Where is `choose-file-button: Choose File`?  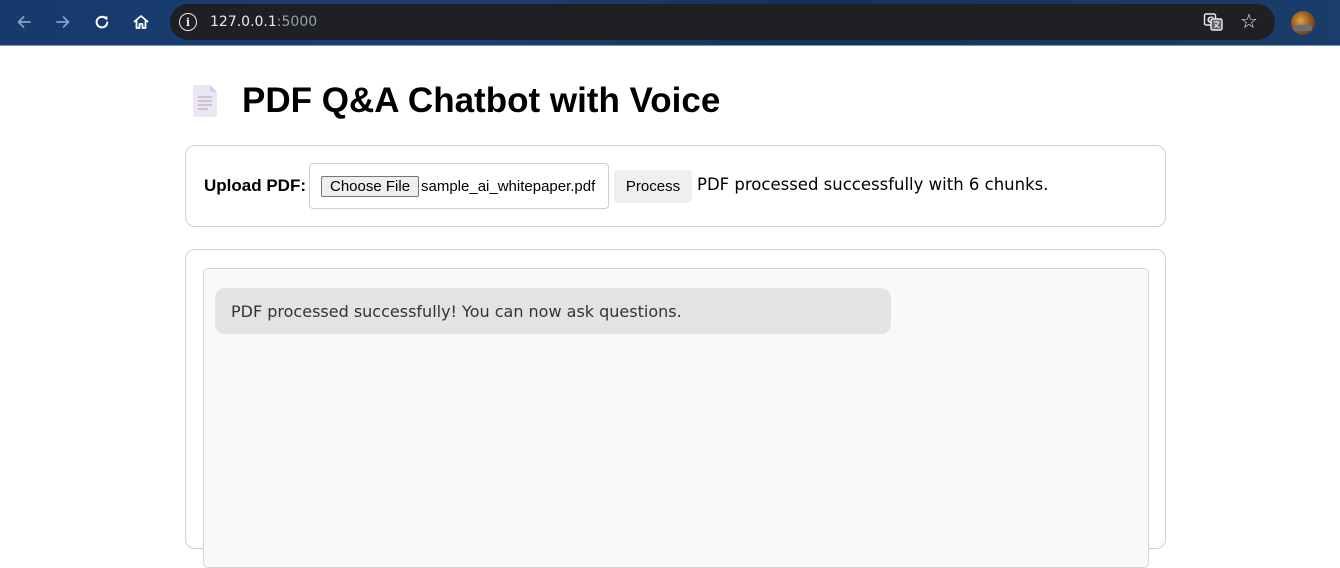
choose-file-button: Choose File is located at coordinates (370, 186).